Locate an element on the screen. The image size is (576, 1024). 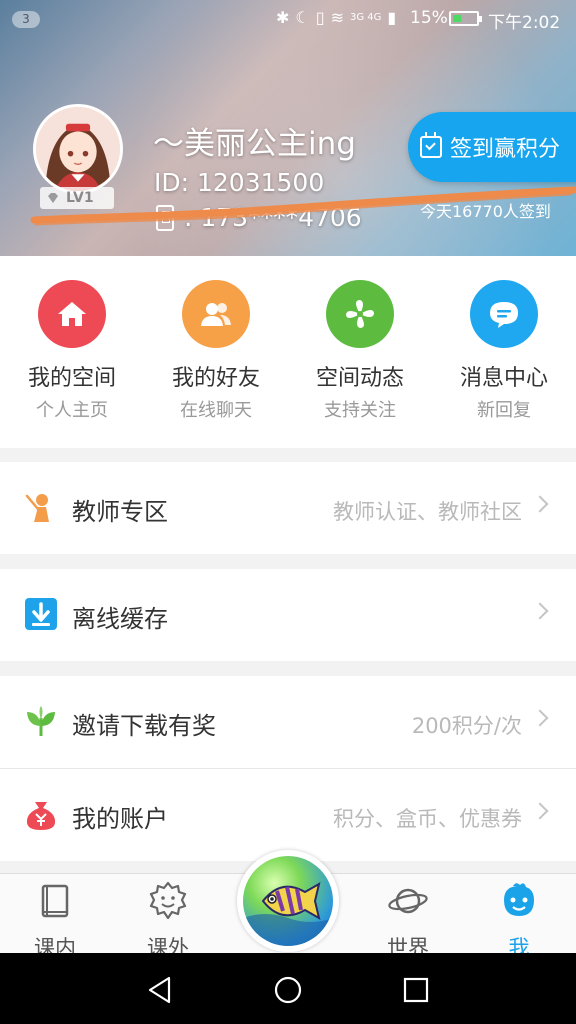
tab-me: 我 is located at coordinates (519, 916).